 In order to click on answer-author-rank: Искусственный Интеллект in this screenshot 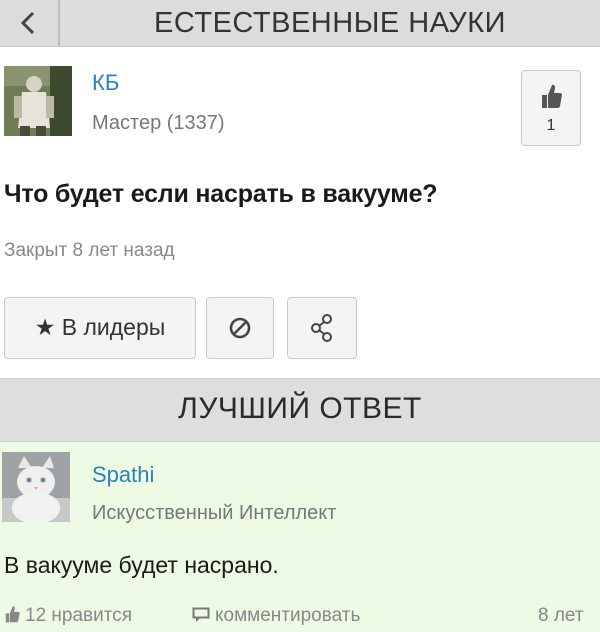, I will do `click(214, 513)`.